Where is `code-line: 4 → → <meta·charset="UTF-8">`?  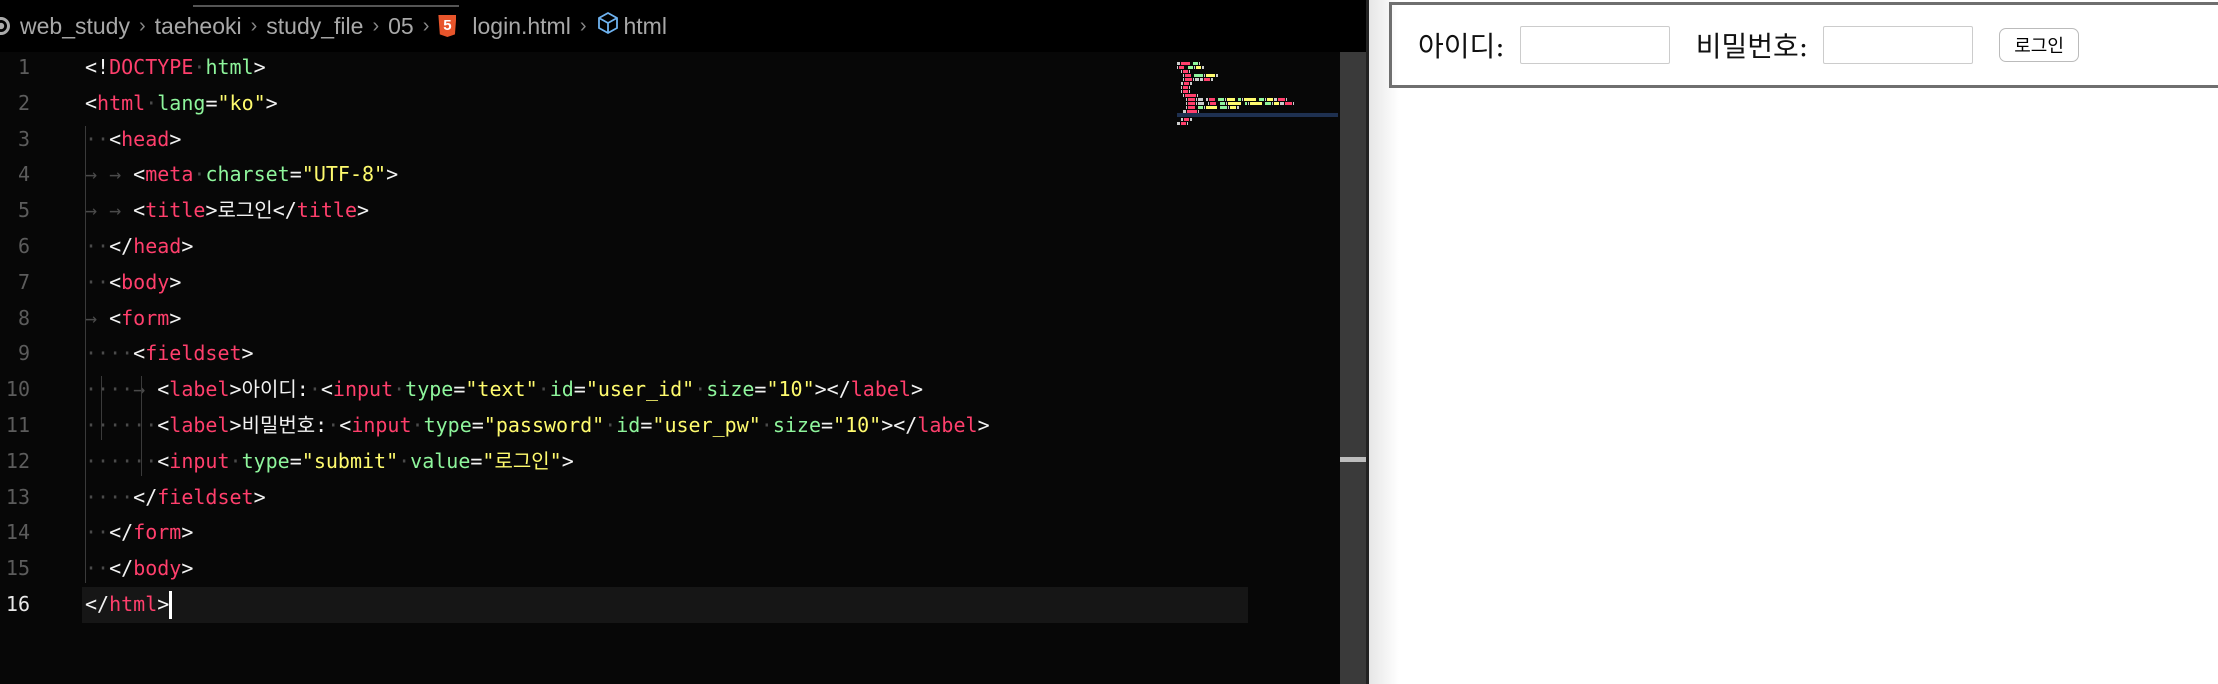
code-line: 4 → → <meta·charset="UTF-8"> is located at coordinates (625, 175).